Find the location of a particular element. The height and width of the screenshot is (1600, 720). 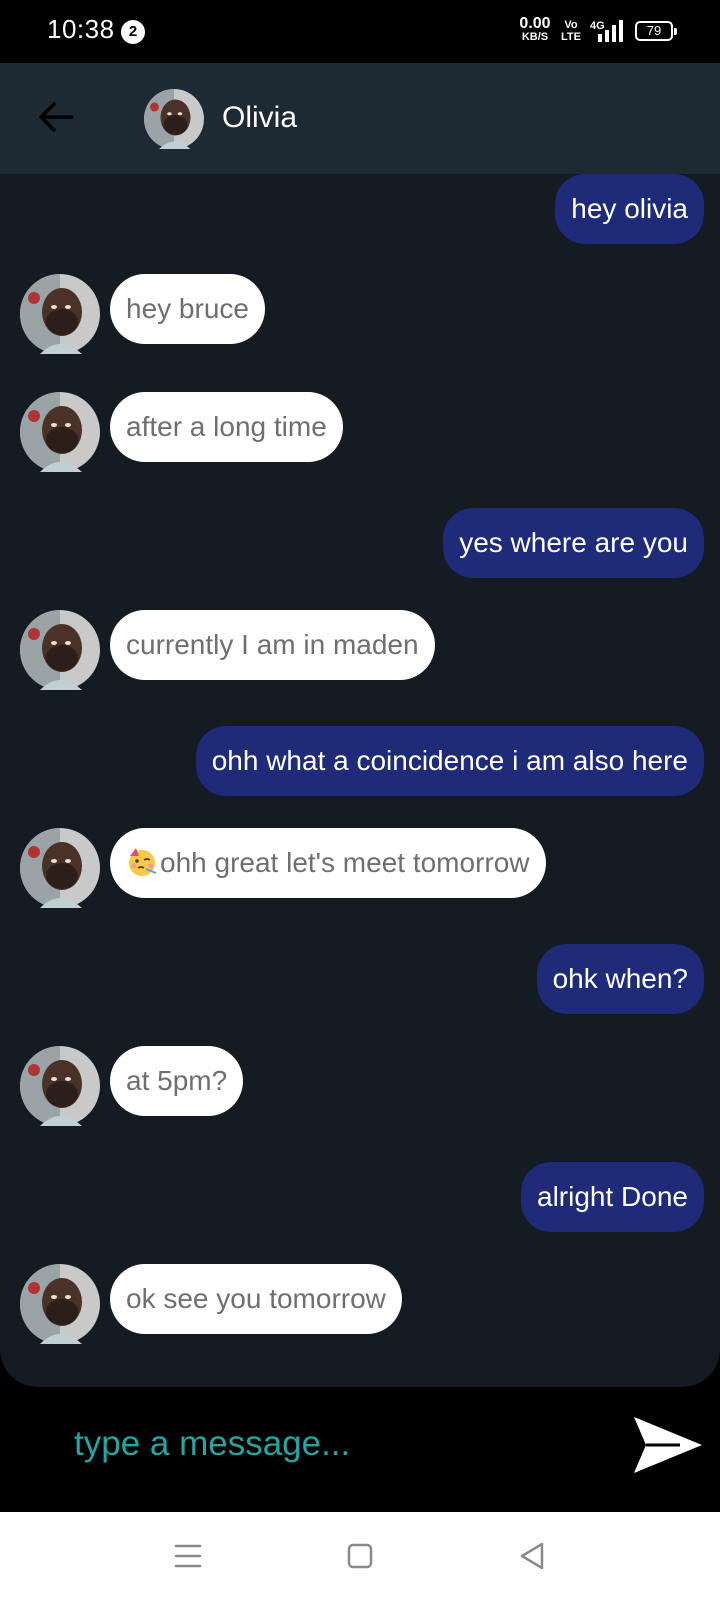

message-outgoing: hey olivia is located at coordinates (360, 214).